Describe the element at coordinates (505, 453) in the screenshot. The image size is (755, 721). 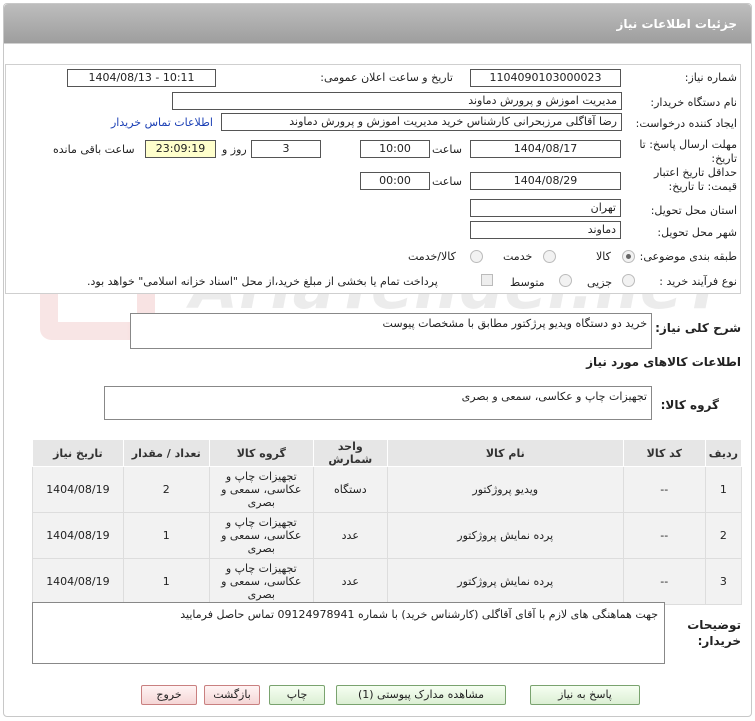
I see `col-header-item-name: نام کالا` at that location.